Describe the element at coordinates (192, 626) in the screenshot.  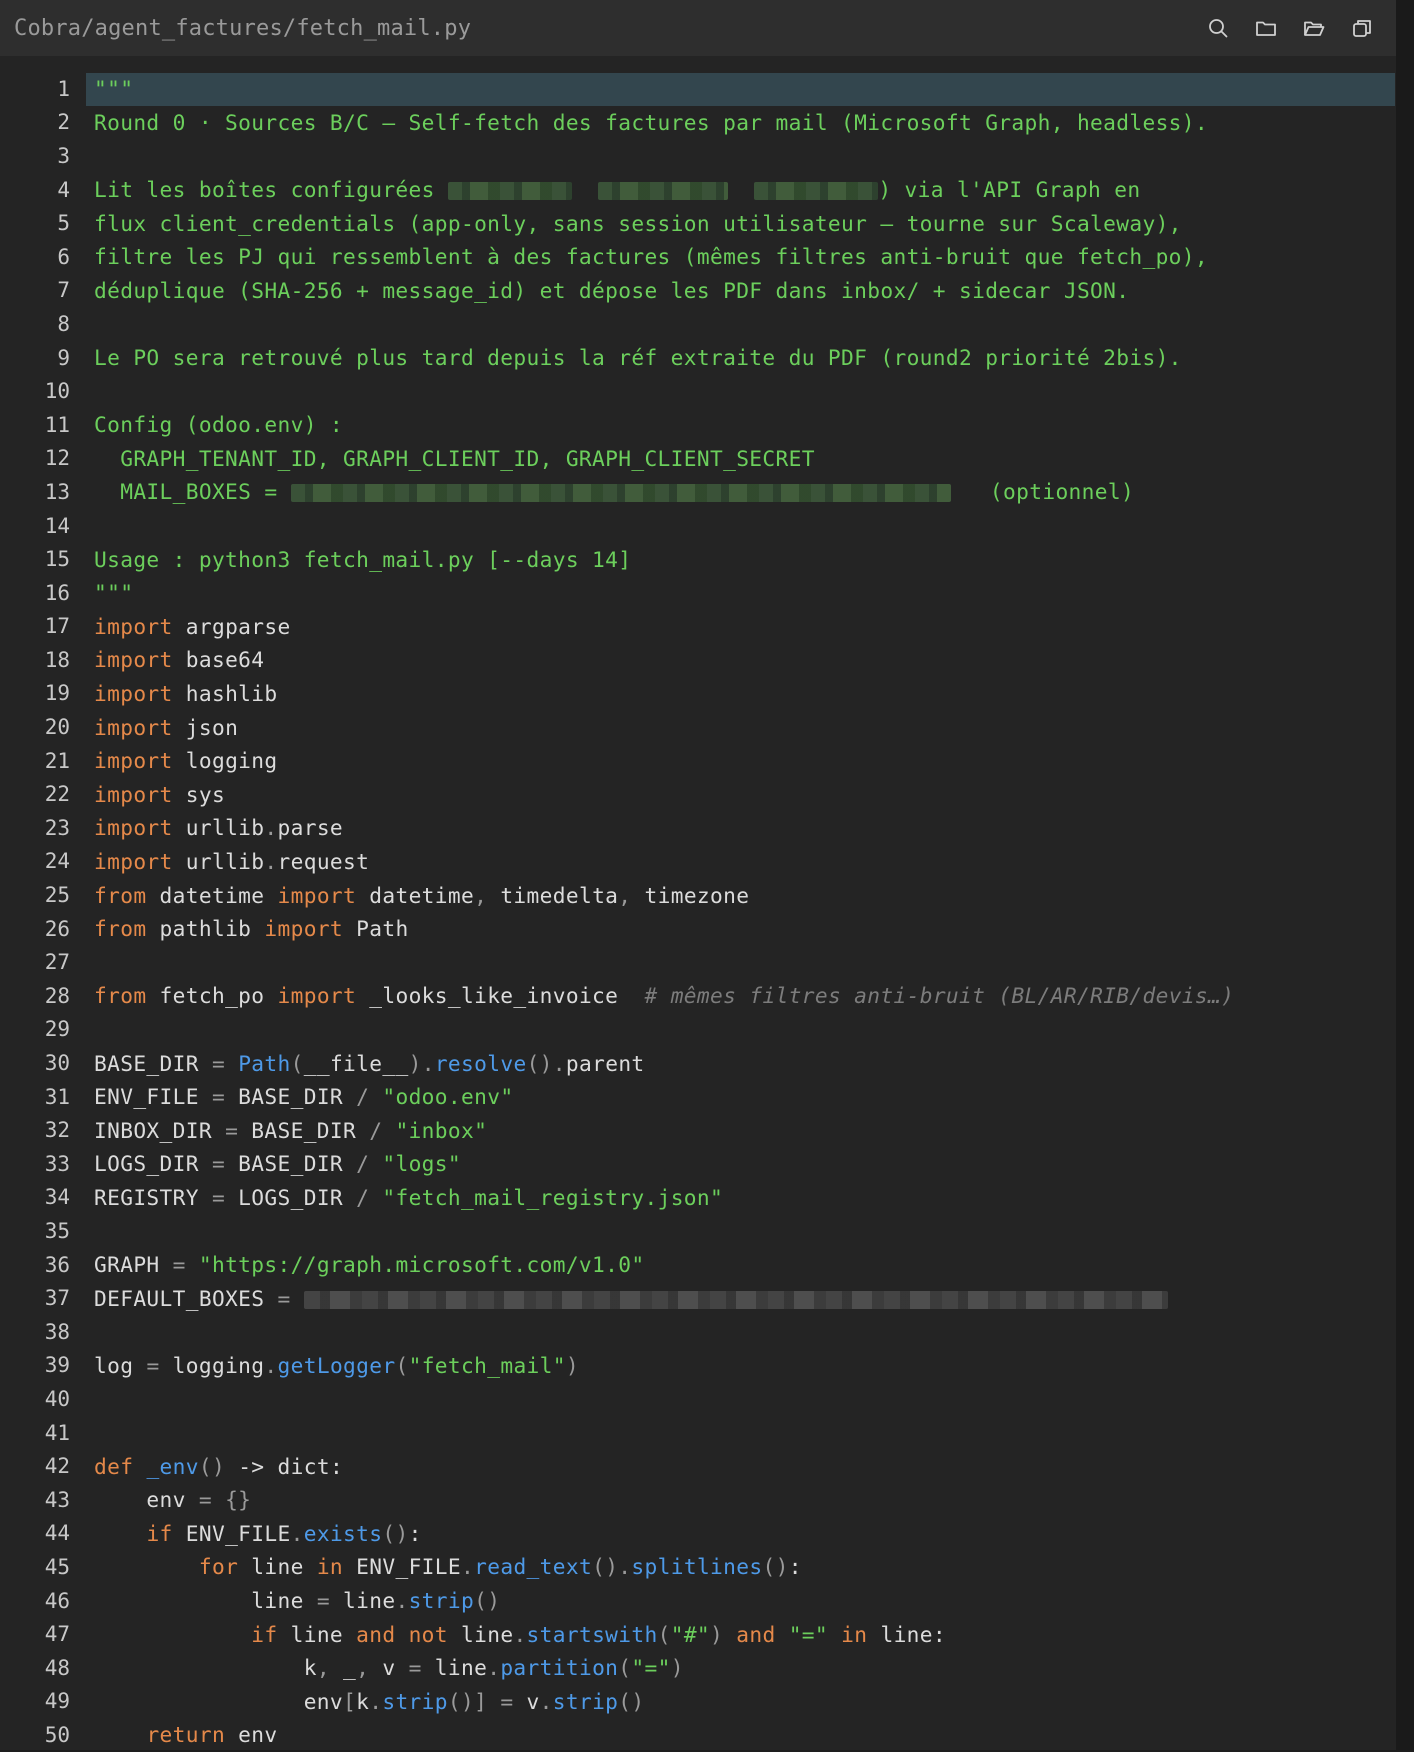
I see `line-text: import argparse` at that location.